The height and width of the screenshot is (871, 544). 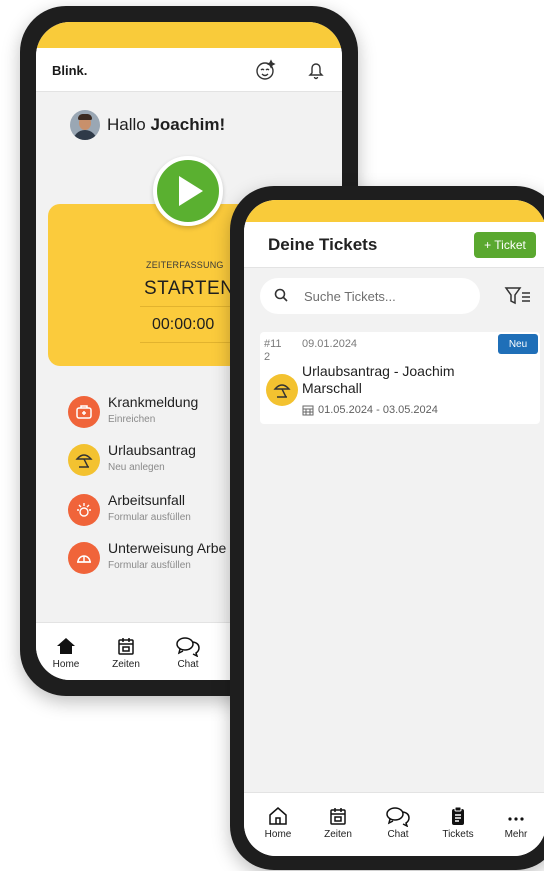 I want to click on ticket-id: #11 2, so click(x=273, y=350).